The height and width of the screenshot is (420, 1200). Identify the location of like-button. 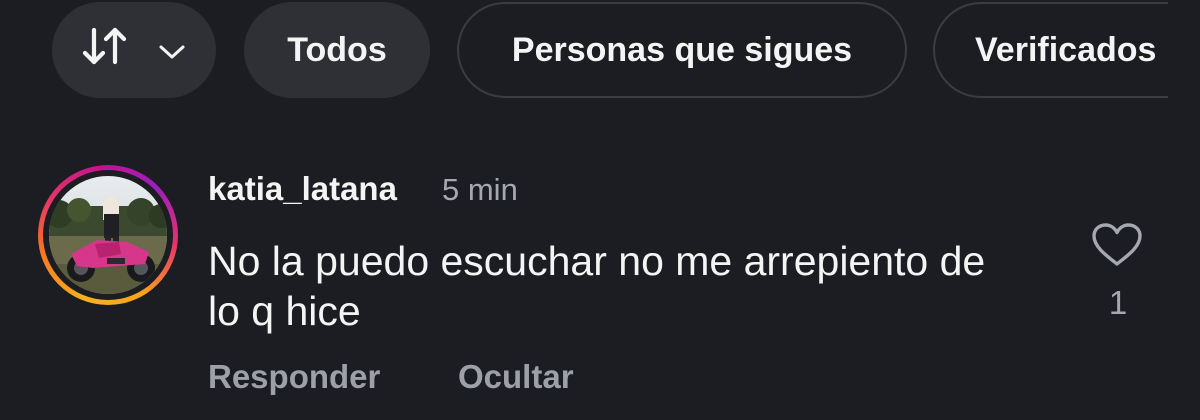
(1117, 245).